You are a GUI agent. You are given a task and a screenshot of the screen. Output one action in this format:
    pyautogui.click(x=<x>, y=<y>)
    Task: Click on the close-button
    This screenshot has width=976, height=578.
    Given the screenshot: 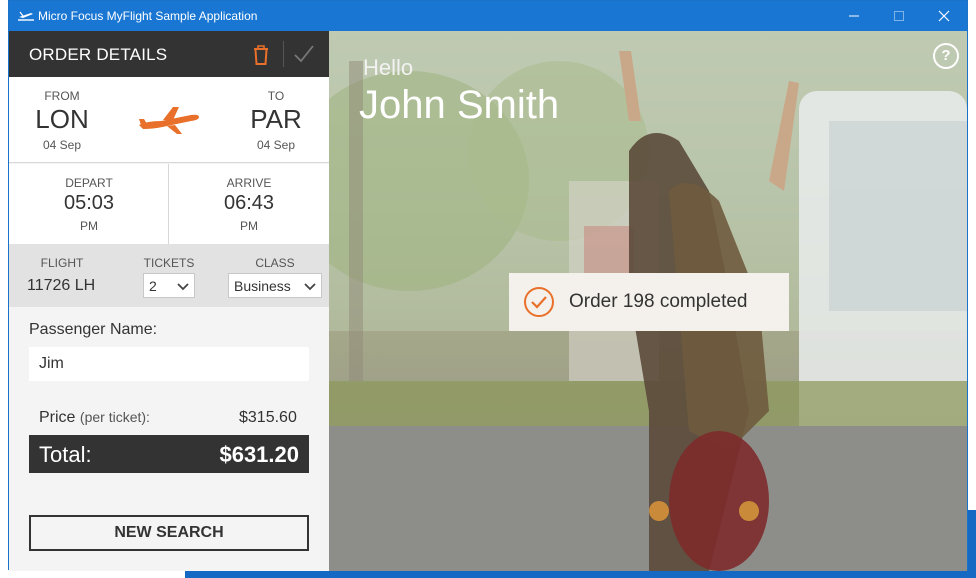 What is the action you would take?
    pyautogui.click(x=944, y=16)
    